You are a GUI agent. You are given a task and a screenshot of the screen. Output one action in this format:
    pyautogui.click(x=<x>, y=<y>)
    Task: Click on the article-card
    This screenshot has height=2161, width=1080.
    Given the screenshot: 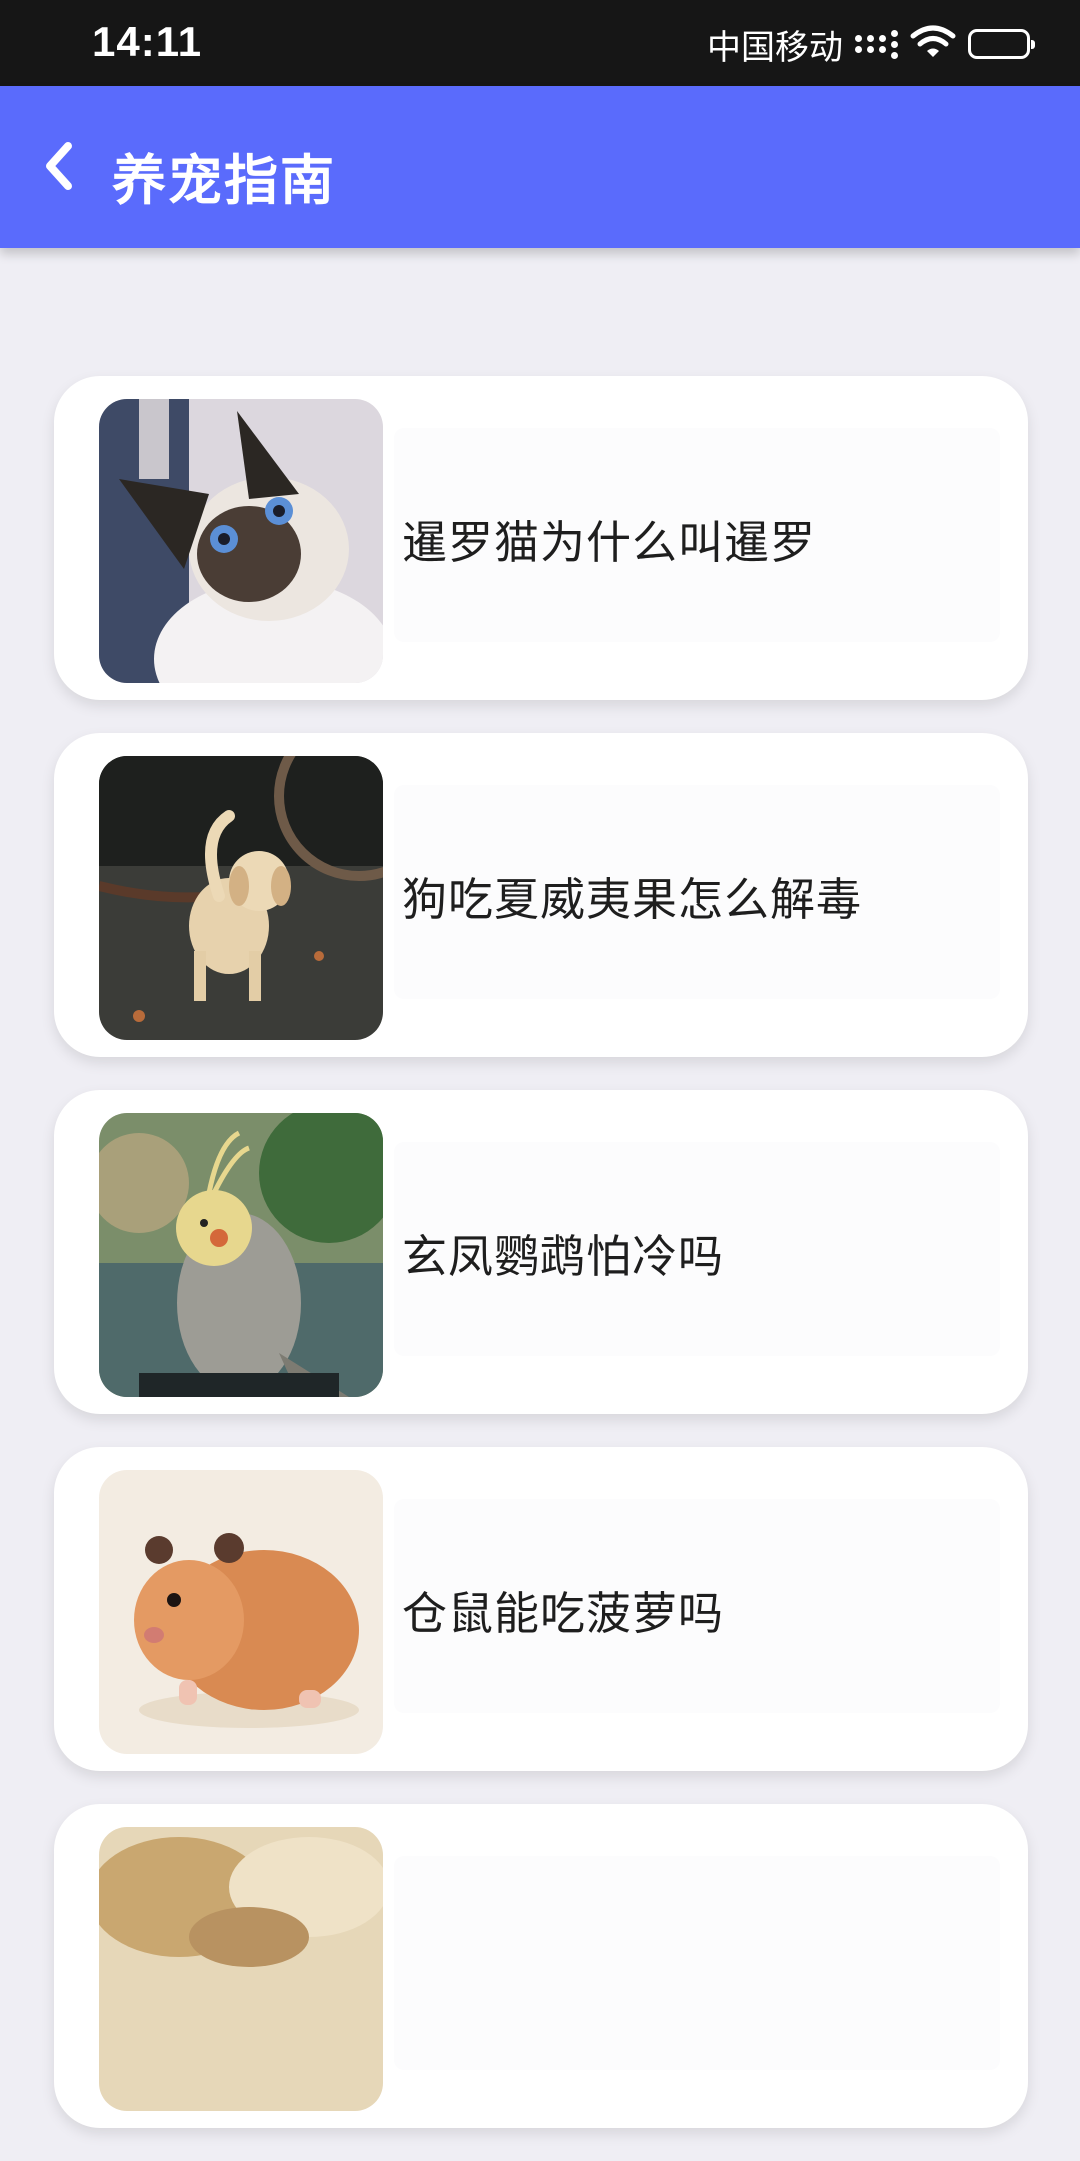 What is the action you would take?
    pyautogui.click(x=541, y=1966)
    